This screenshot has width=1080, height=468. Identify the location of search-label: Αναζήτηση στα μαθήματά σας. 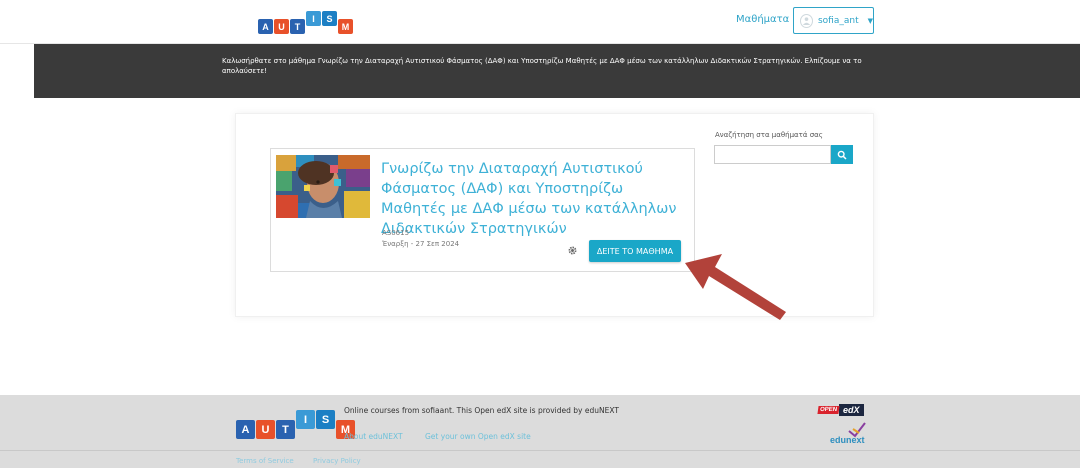
(769, 135).